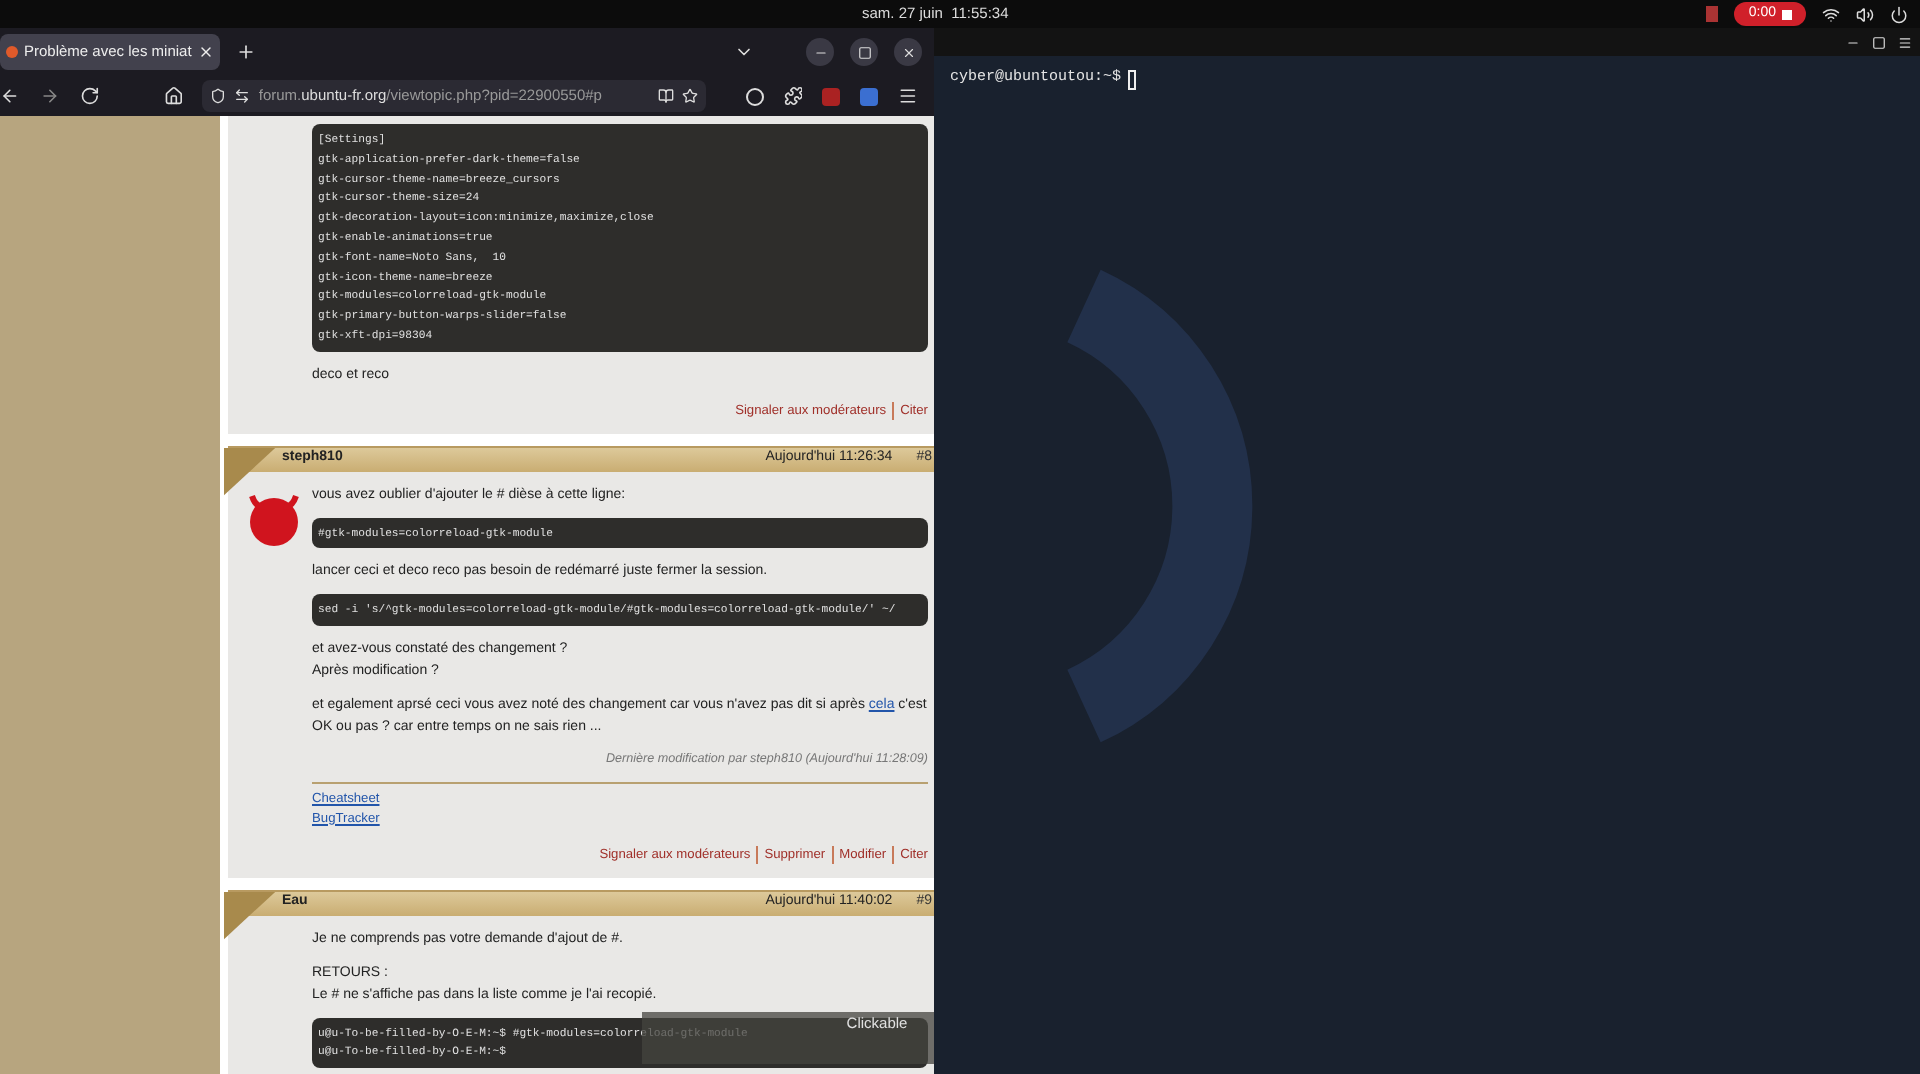 The width and height of the screenshot is (1920, 1074). I want to click on back-icon, so click(10, 96).